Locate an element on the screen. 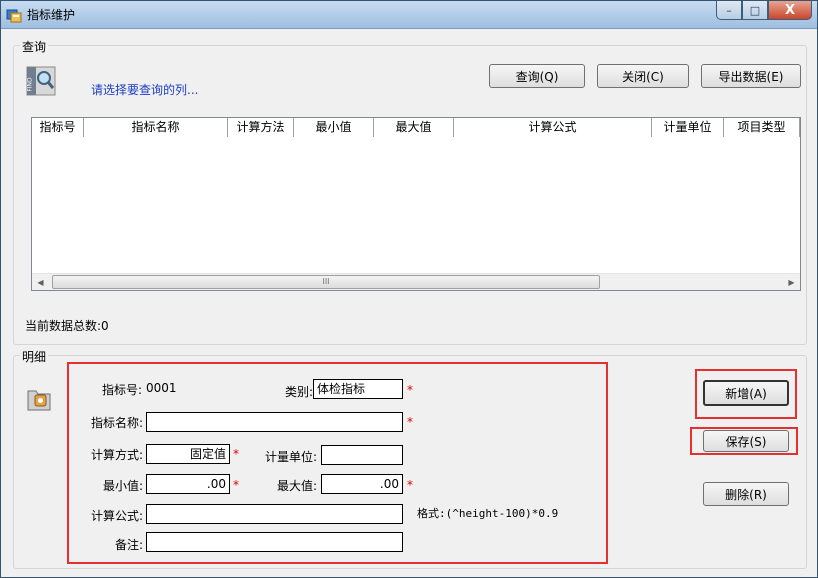 This screenshot has height=578, width=818. formula-field is located at coordinates (274, 514).